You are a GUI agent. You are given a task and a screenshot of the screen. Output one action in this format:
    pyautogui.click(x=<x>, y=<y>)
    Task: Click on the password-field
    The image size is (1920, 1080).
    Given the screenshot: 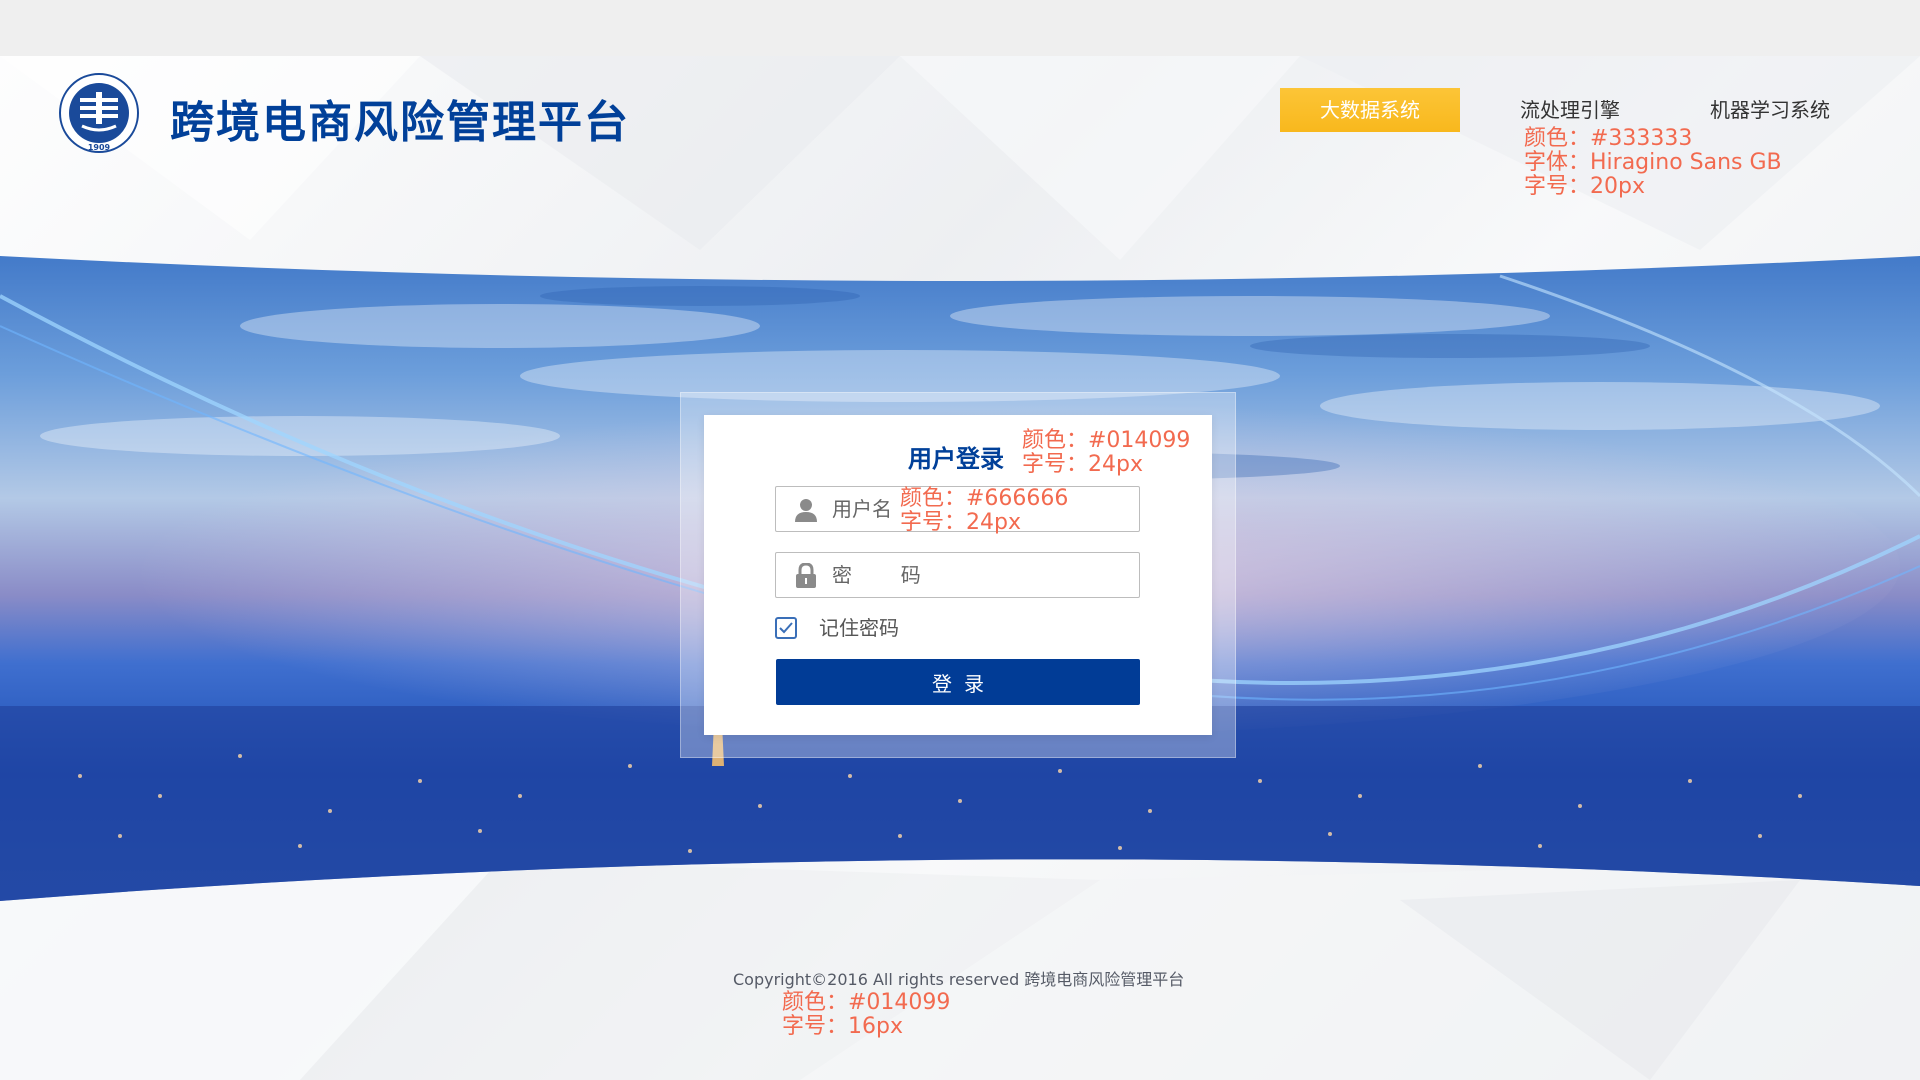 What is the action you would take?
    pyautogui.click(x=957, y=575)
    